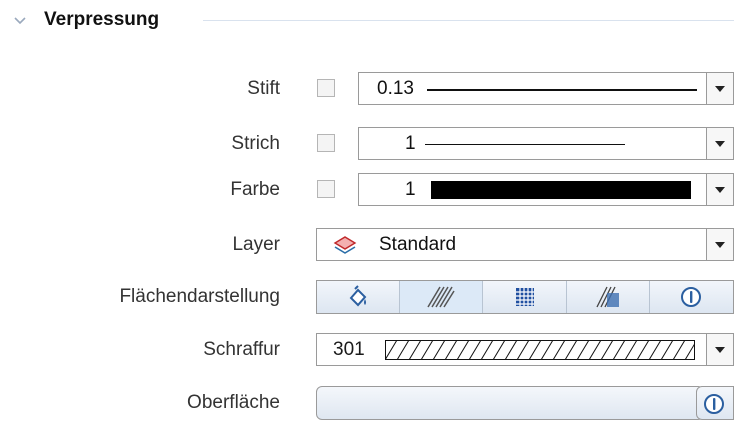 The height and width of the screenshot is (423, 734). I want to click on row-stift: Stift 0.13, so click(367, 89).